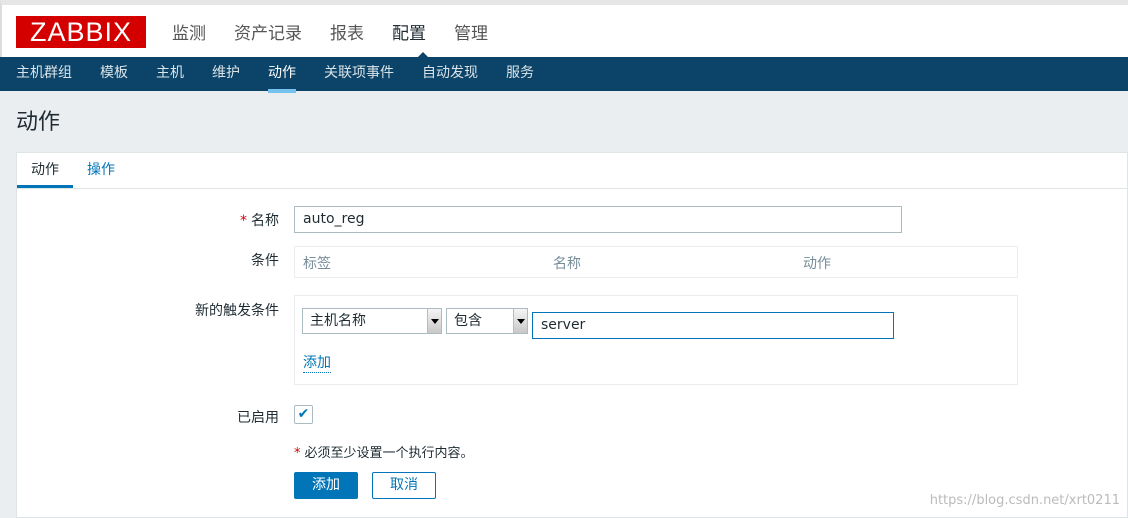 The width and height of the screenshot is (1128, 518). Describe the element at coordinates (237, 311) in the screenshot. I see `new-condition-label: 新的触发条件` at that location.